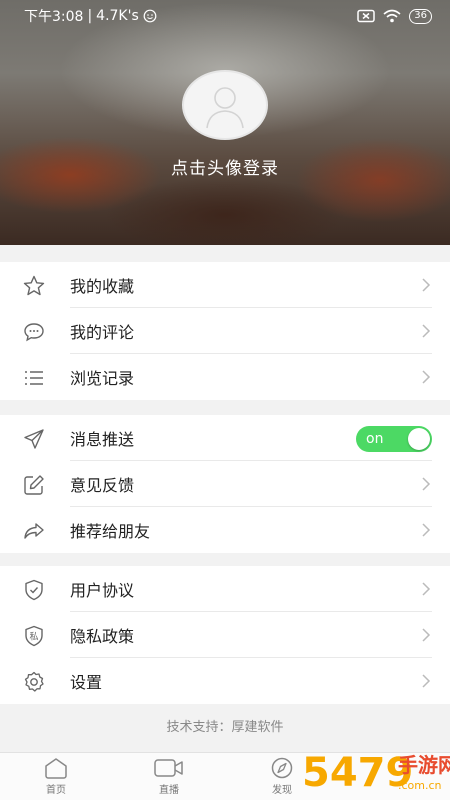 This screenshot has width=450, height=800. I want to click on avatar-button, so click(225, 105).